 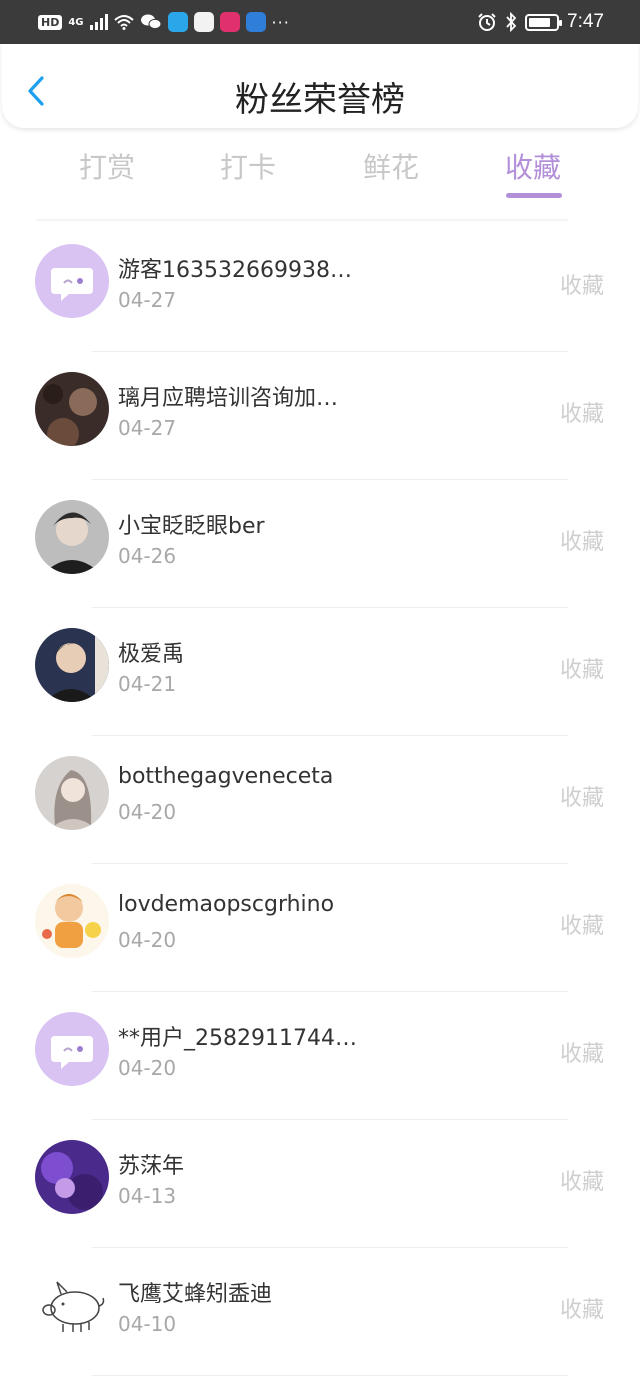 What do you see at coordinates (50, 22) in the screenshot?
I see `hd-badge: HD` at bounding box center [50, 22].